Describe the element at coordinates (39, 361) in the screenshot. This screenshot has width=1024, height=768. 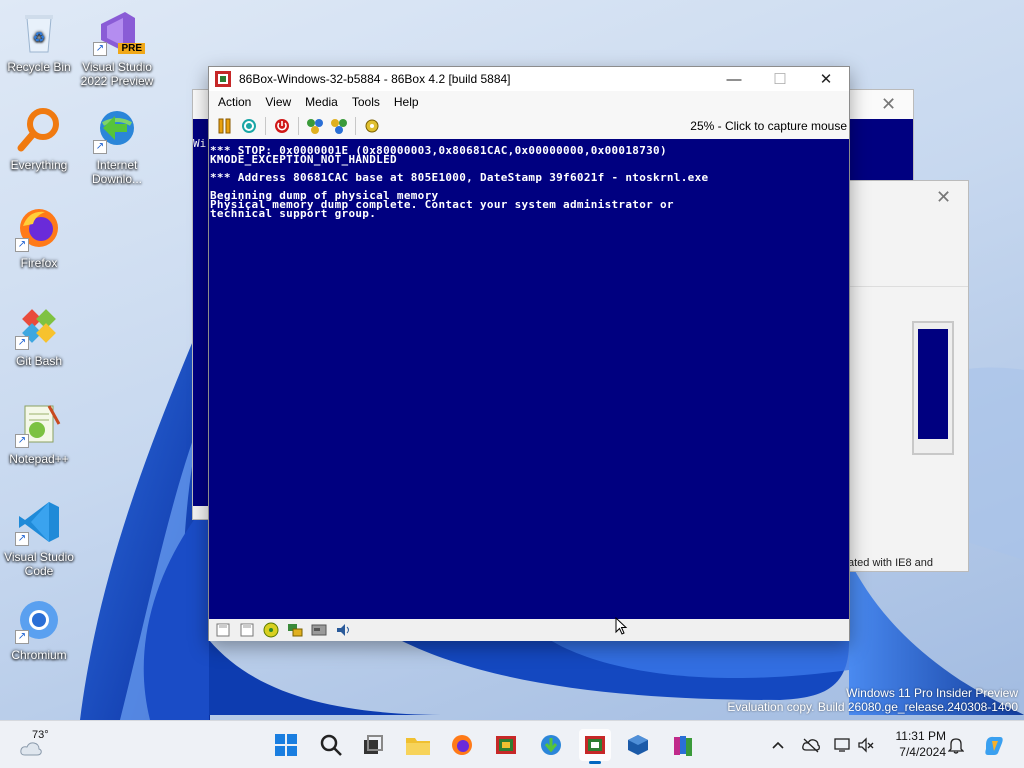
I see `desktop-icon-label: Git Bash` at that location.